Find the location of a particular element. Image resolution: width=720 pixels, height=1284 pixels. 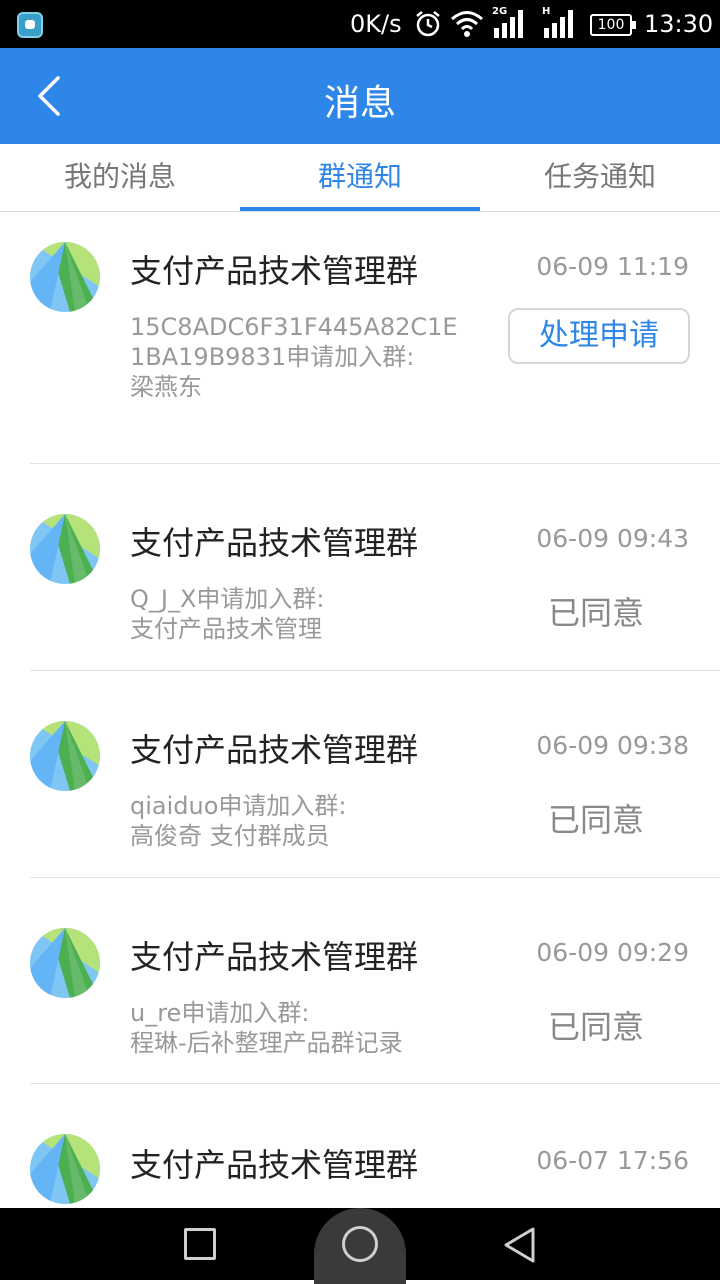

notification-desc: u_re申请加入群: 程琳-后补整理产品群记录 is located at coordinates (300, 1028).